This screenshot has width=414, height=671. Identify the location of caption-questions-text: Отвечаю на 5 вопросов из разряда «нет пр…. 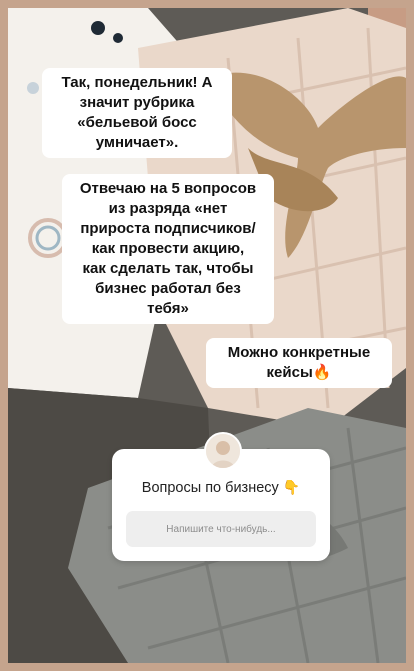
(168, 248).